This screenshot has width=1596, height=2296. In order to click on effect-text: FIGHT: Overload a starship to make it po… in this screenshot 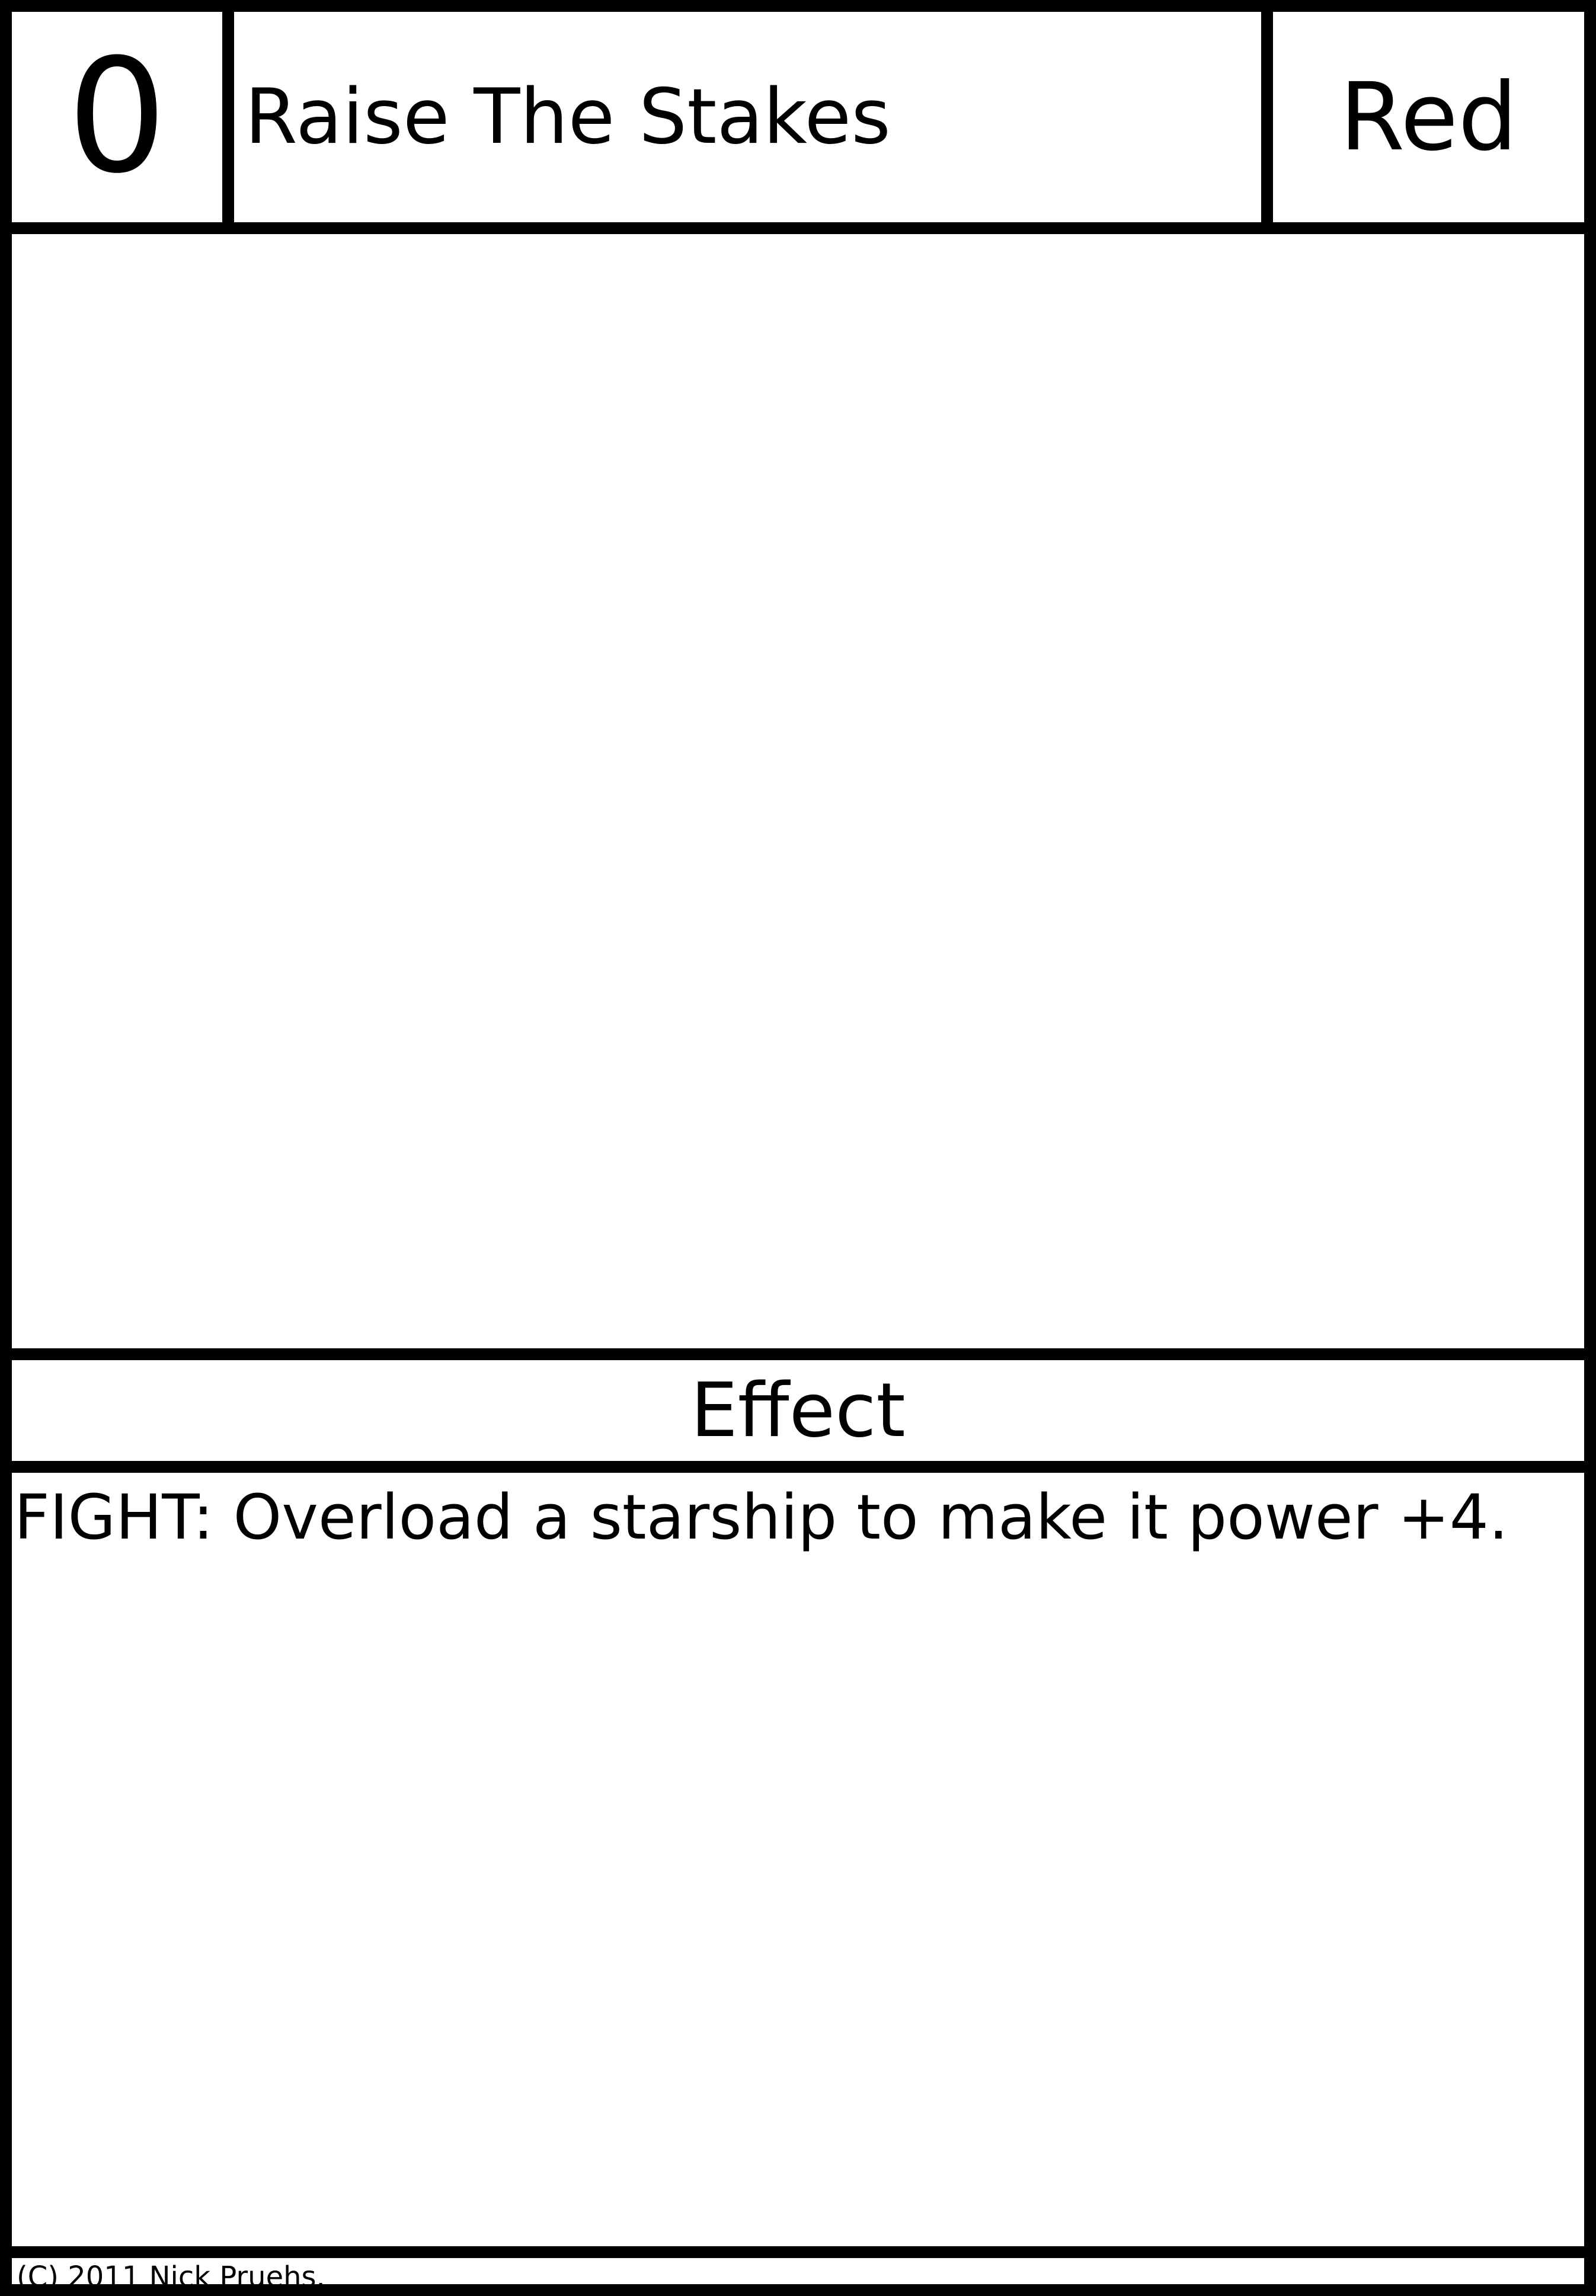, I will do `click(761, 1517)`.